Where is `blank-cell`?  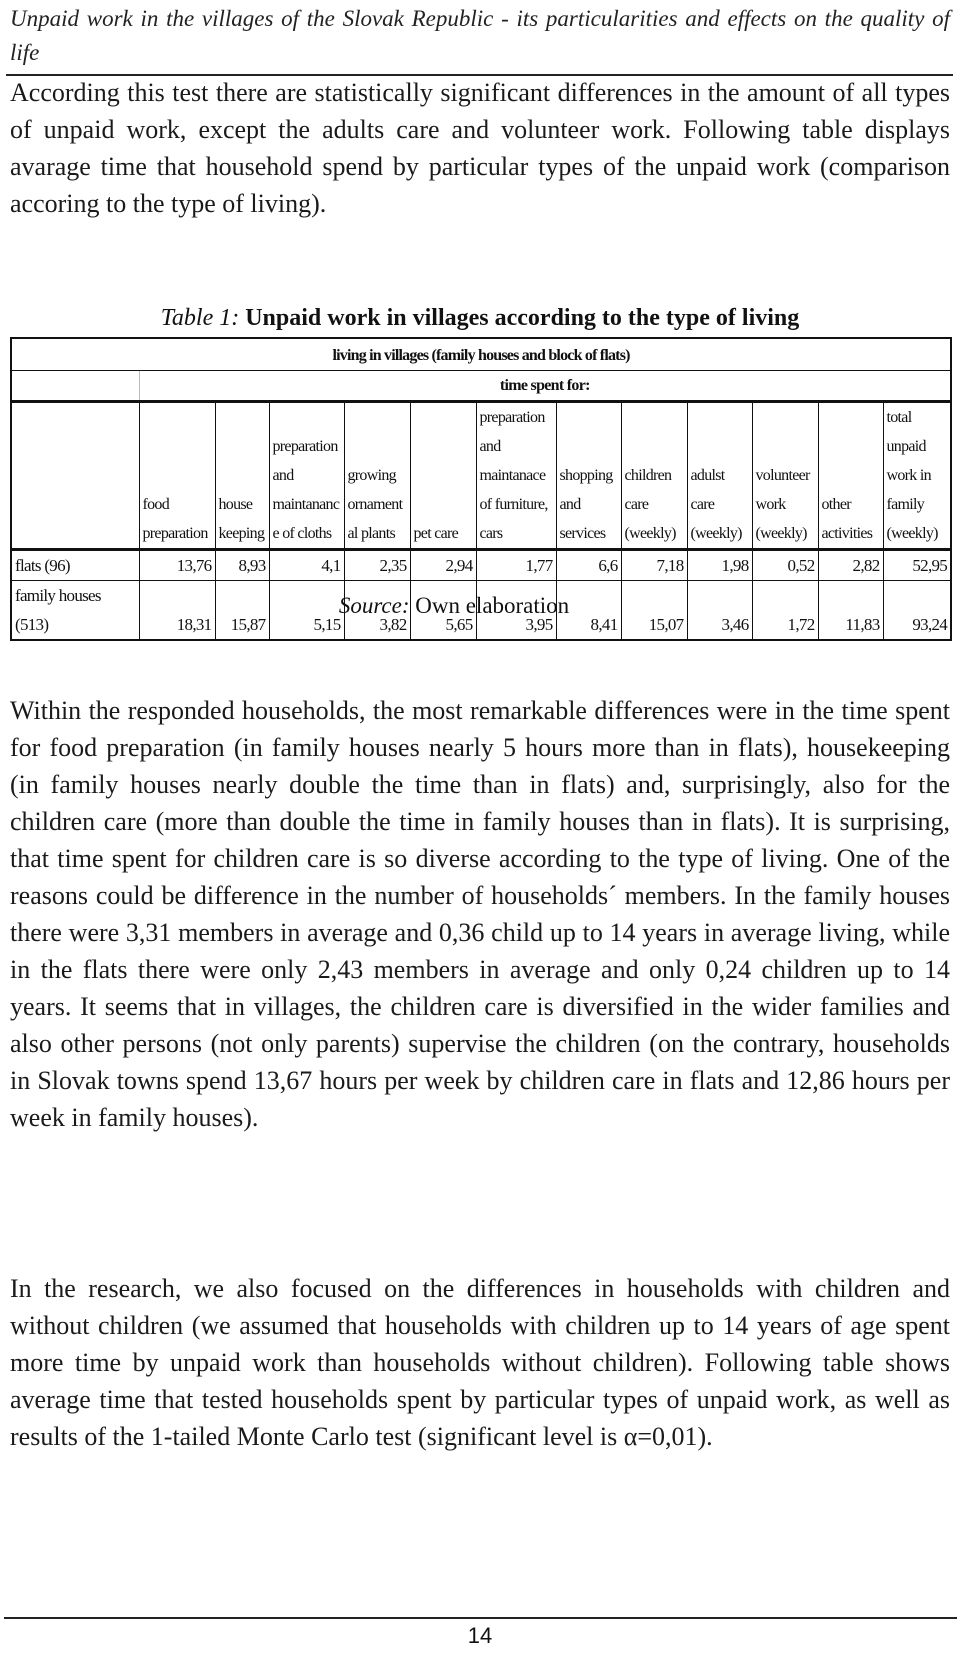
blank-cell is located at coordinates (75, 386).